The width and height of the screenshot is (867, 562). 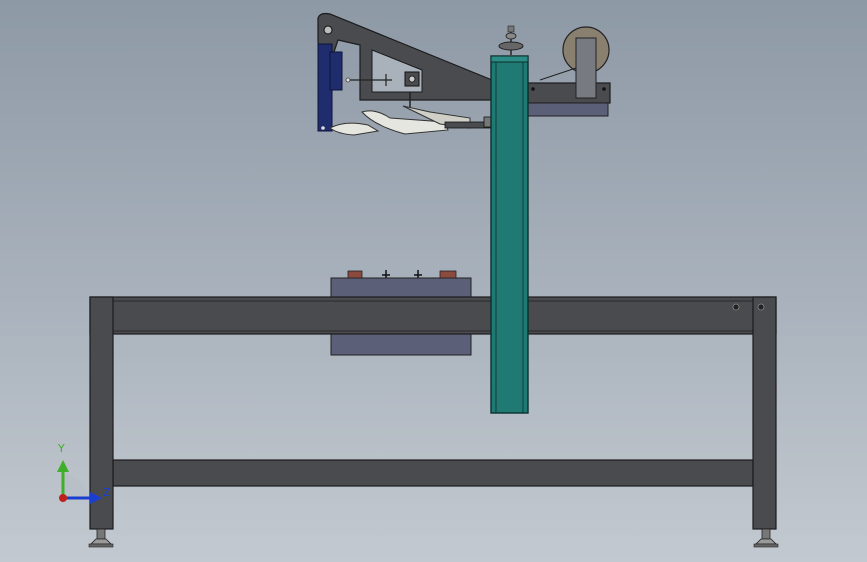 I want to click on triad-z-label: Z, so click(x=107, y=492).